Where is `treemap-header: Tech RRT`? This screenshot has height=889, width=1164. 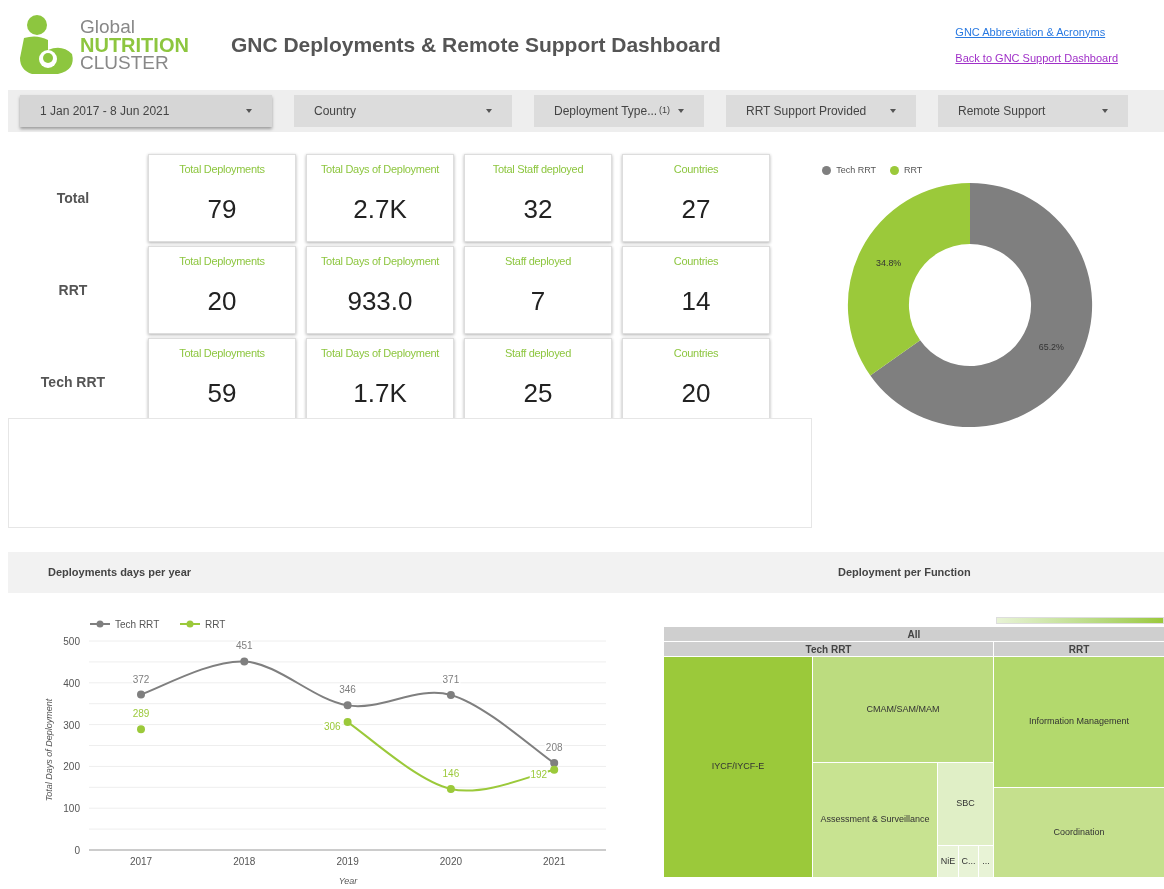
treemap-header: Tech RRT is located at coordinates (828, 649).